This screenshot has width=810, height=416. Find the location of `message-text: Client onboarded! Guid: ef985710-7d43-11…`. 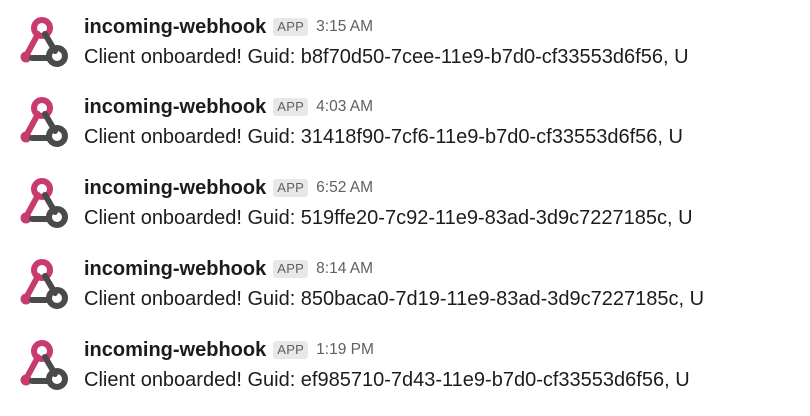

message-text: Client onboarded! Guid: ef985710-7d43-11… is located at coordinates (387, 380).